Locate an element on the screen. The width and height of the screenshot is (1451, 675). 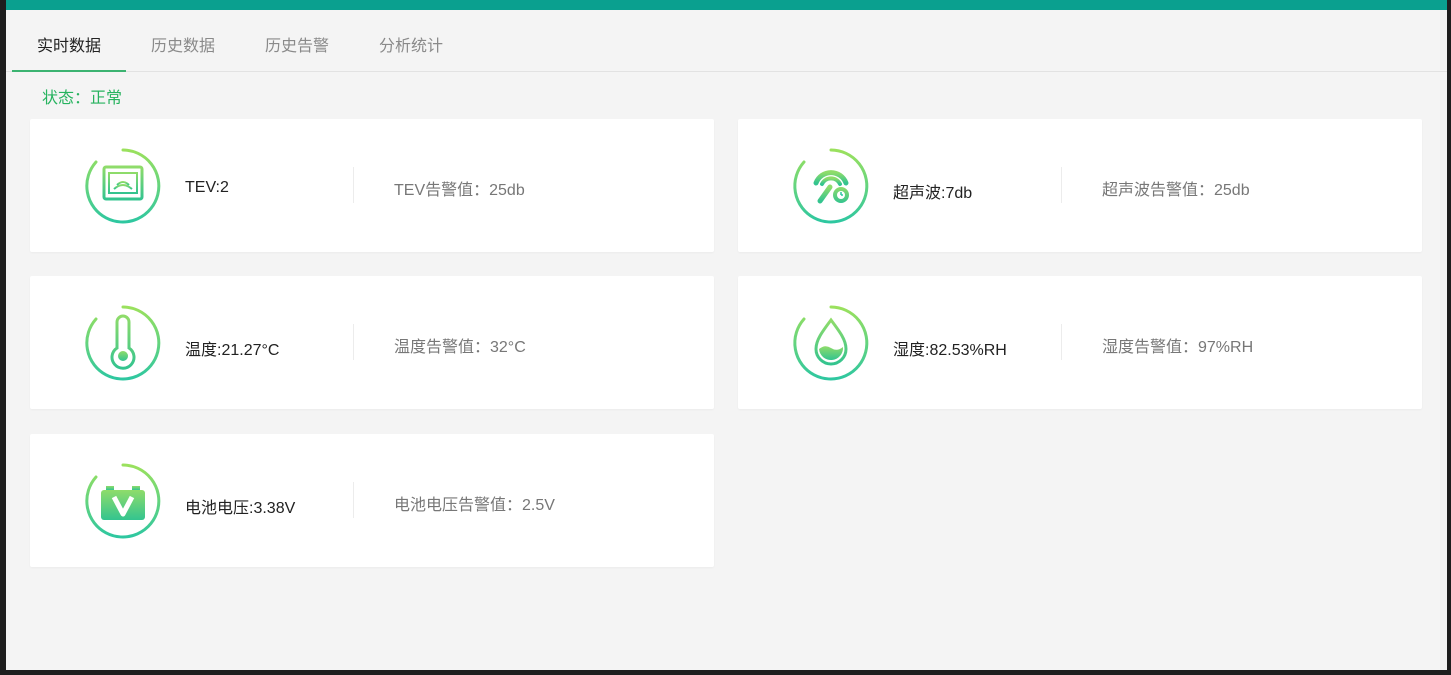
tev-value: TEV:2 is located at coordinates (207, 187).